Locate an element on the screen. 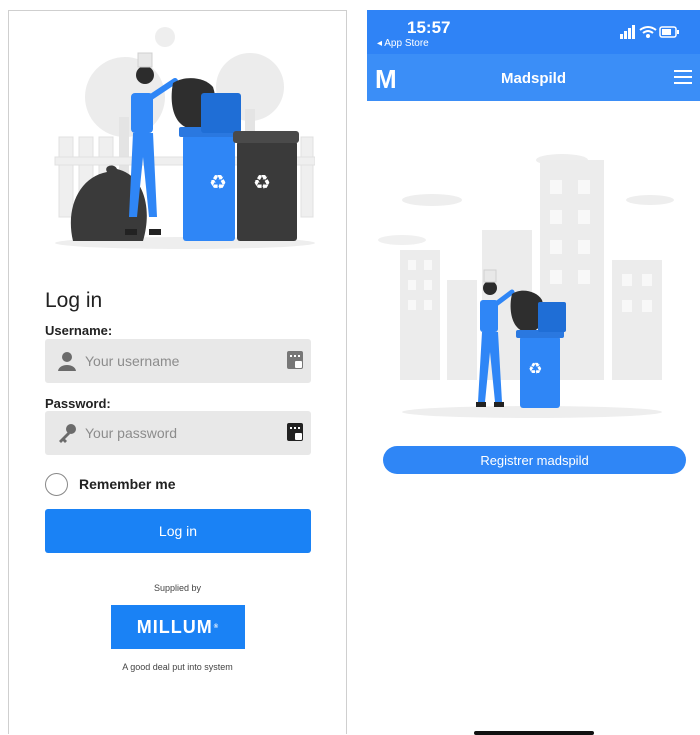 The image size is (700, 735). signal-icon is located at coordinates (627, 32).